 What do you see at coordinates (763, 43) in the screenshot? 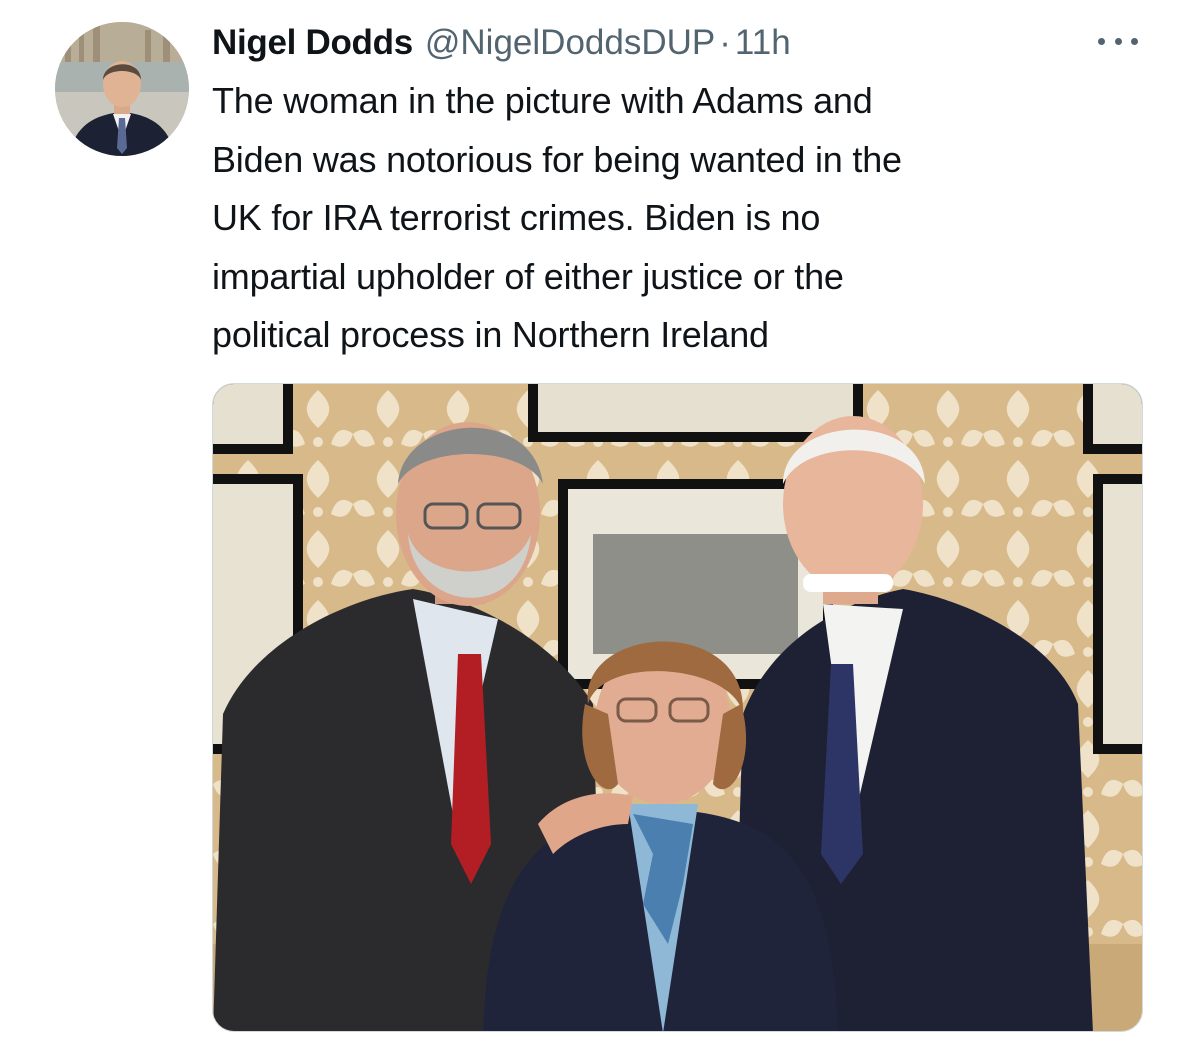
I see `timestamp: 11h` at bounding box center [763, 43].